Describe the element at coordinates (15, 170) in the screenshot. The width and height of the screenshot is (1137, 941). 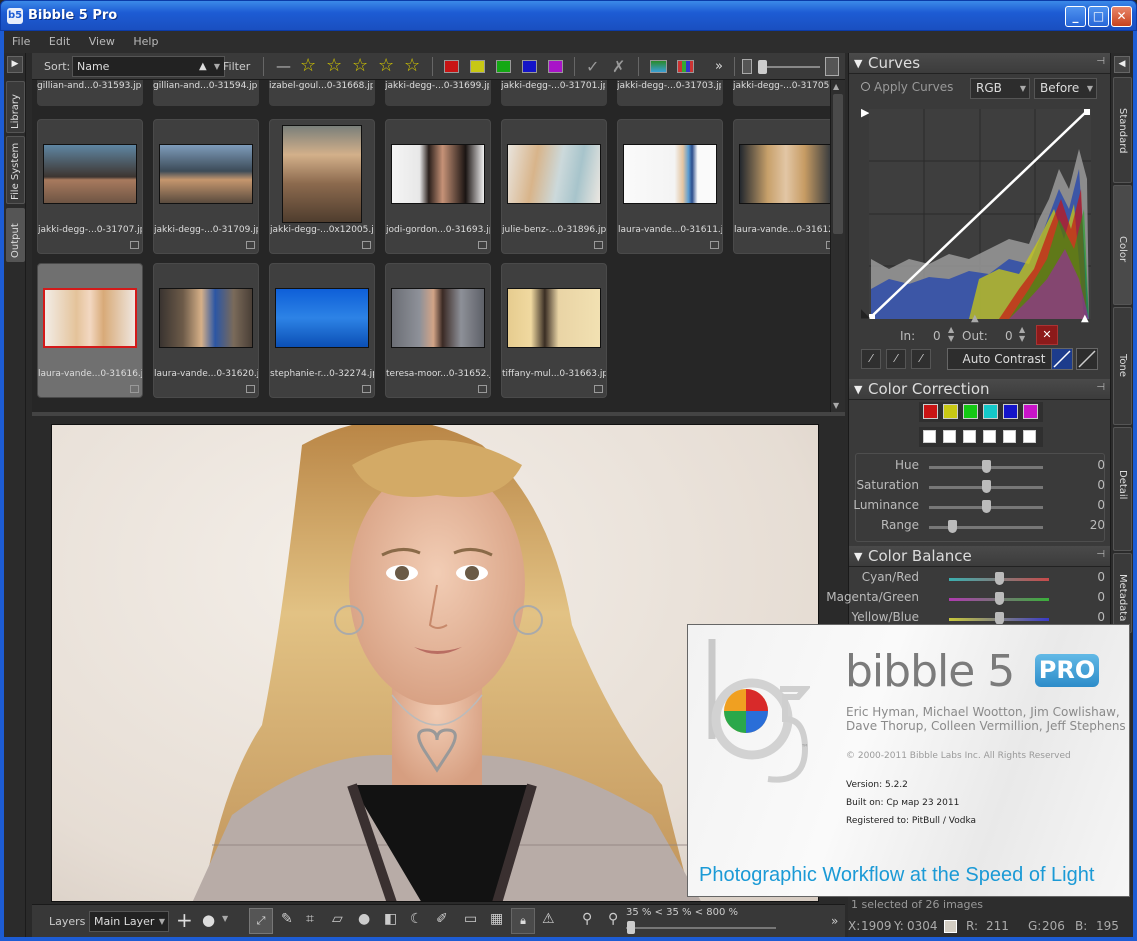
I see `tab-file-system: File System` at that location.